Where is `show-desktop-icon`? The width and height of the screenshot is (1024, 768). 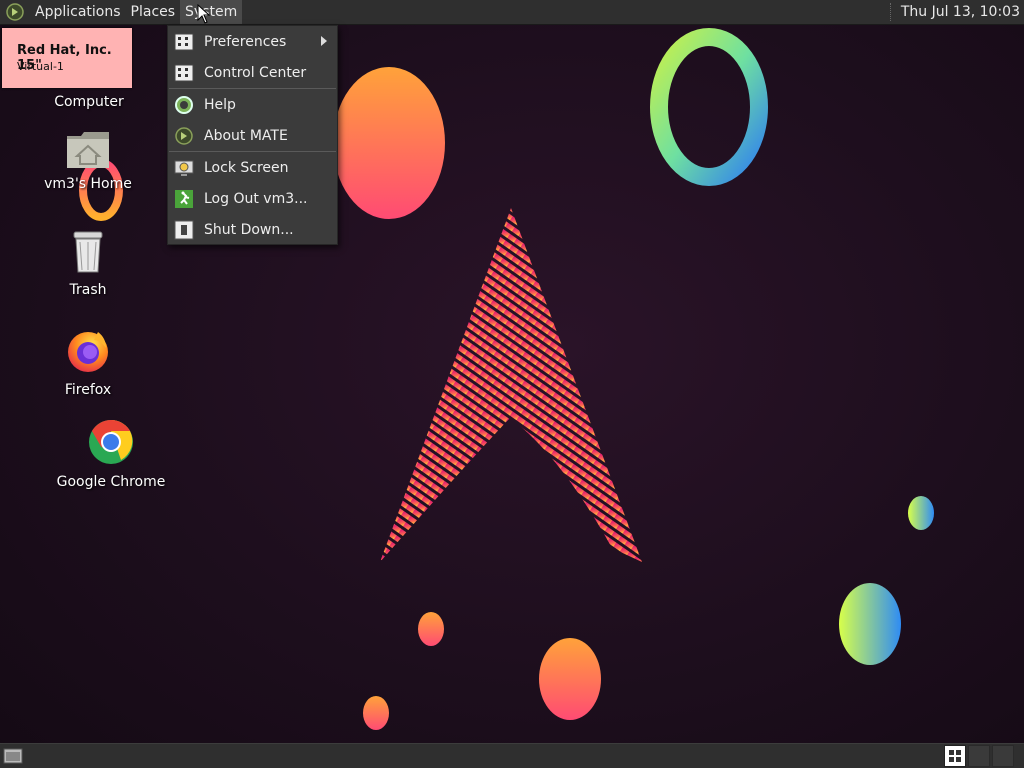 show-desktop-icon is located at coordinates (13, 756).